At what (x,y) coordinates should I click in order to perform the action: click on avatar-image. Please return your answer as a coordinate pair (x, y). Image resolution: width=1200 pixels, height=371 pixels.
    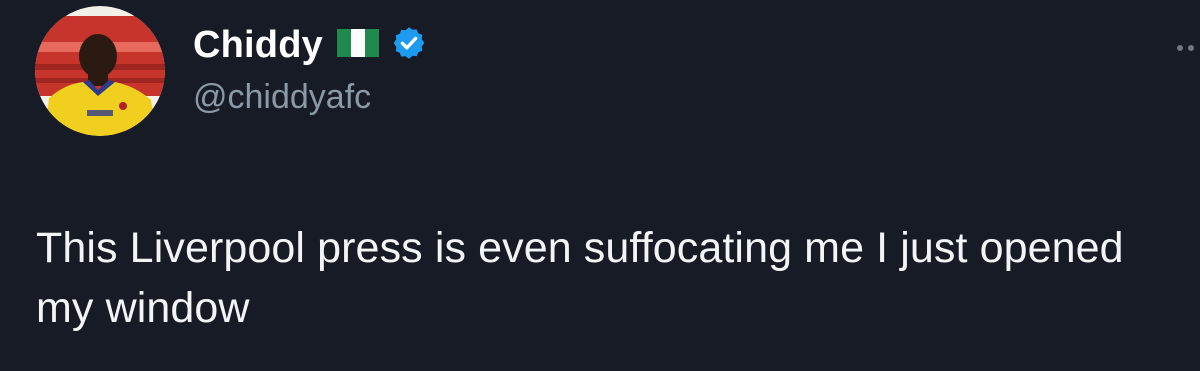
    Looking at the image, I should click on (100, 71).